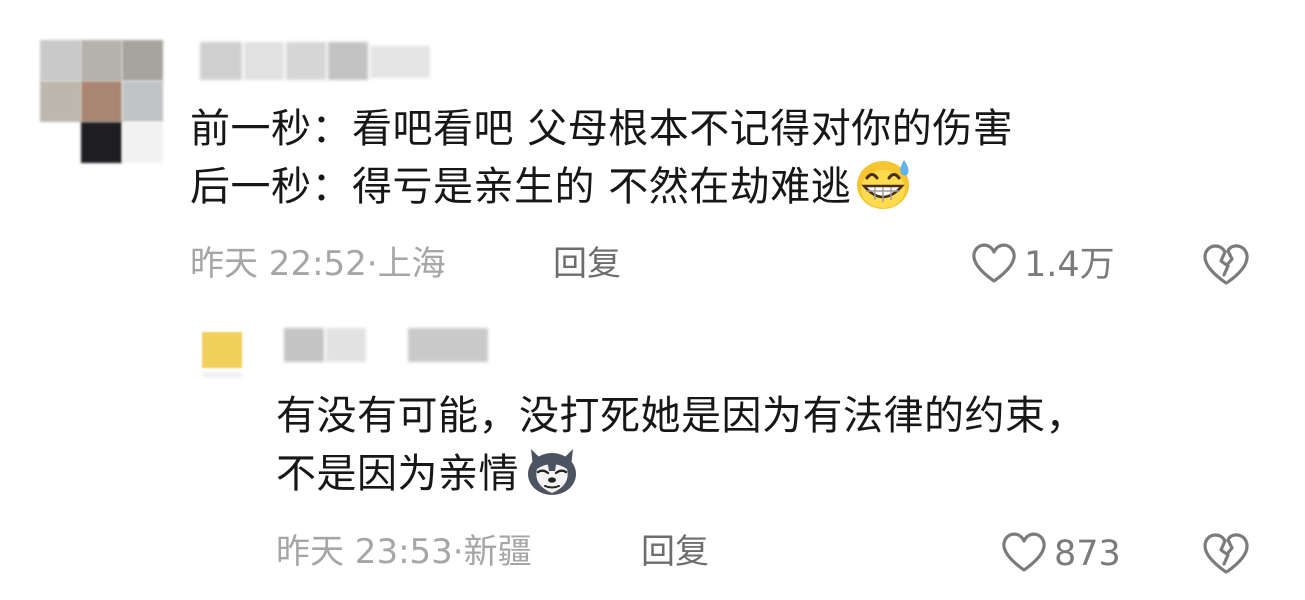 The width and height of the screenshot is (1305, 600). I want to click on reply-like-count: 873, so click(1087, 554).